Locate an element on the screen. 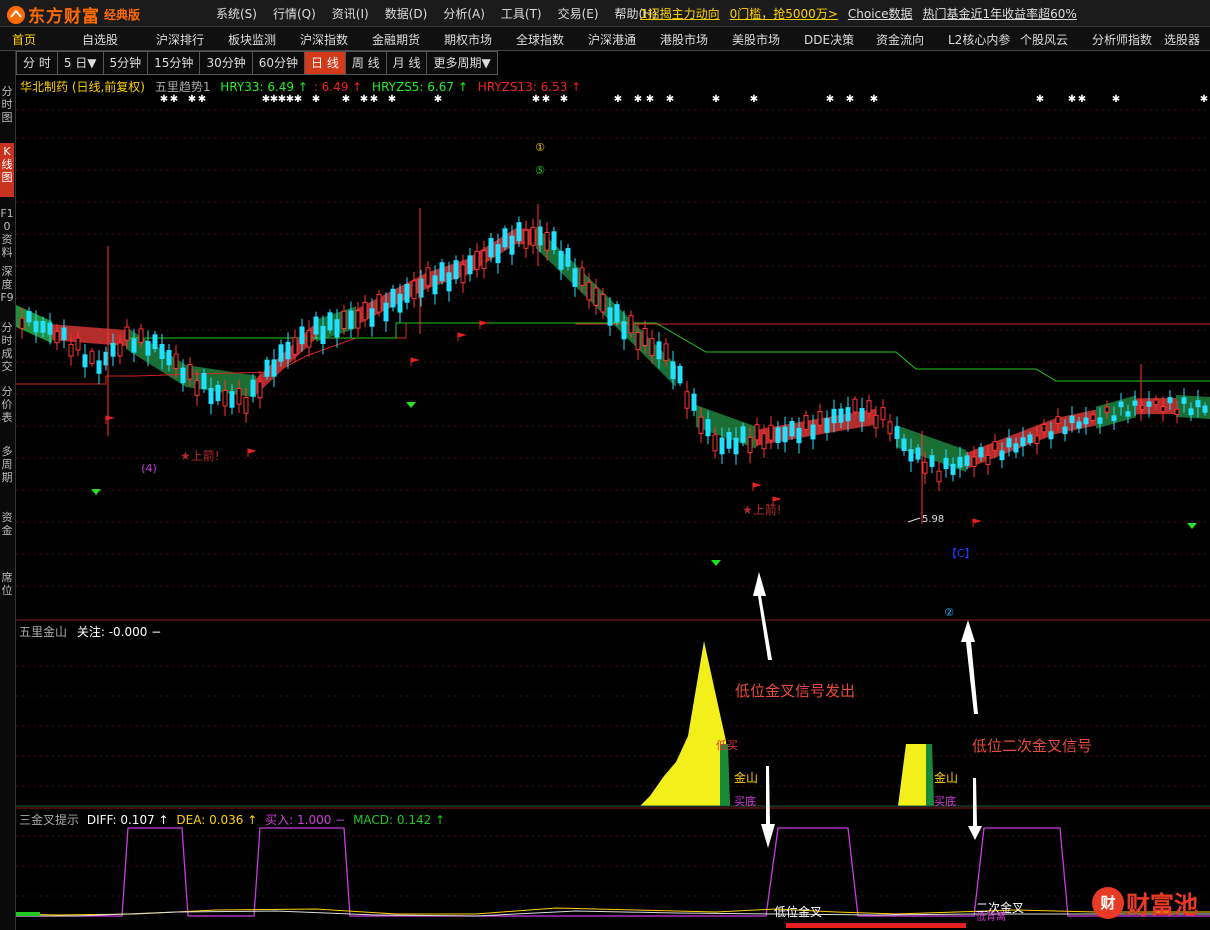  nav-us-market: 美股市场 is located at coordinates (756, 39).